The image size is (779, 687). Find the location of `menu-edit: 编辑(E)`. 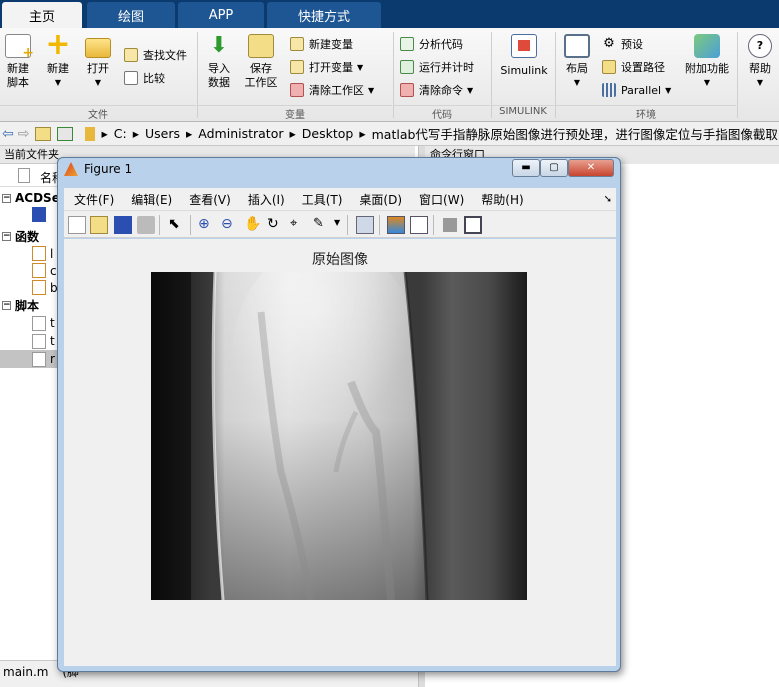

menu-edit: 编辑(E) is located at coordinates (151, 199).